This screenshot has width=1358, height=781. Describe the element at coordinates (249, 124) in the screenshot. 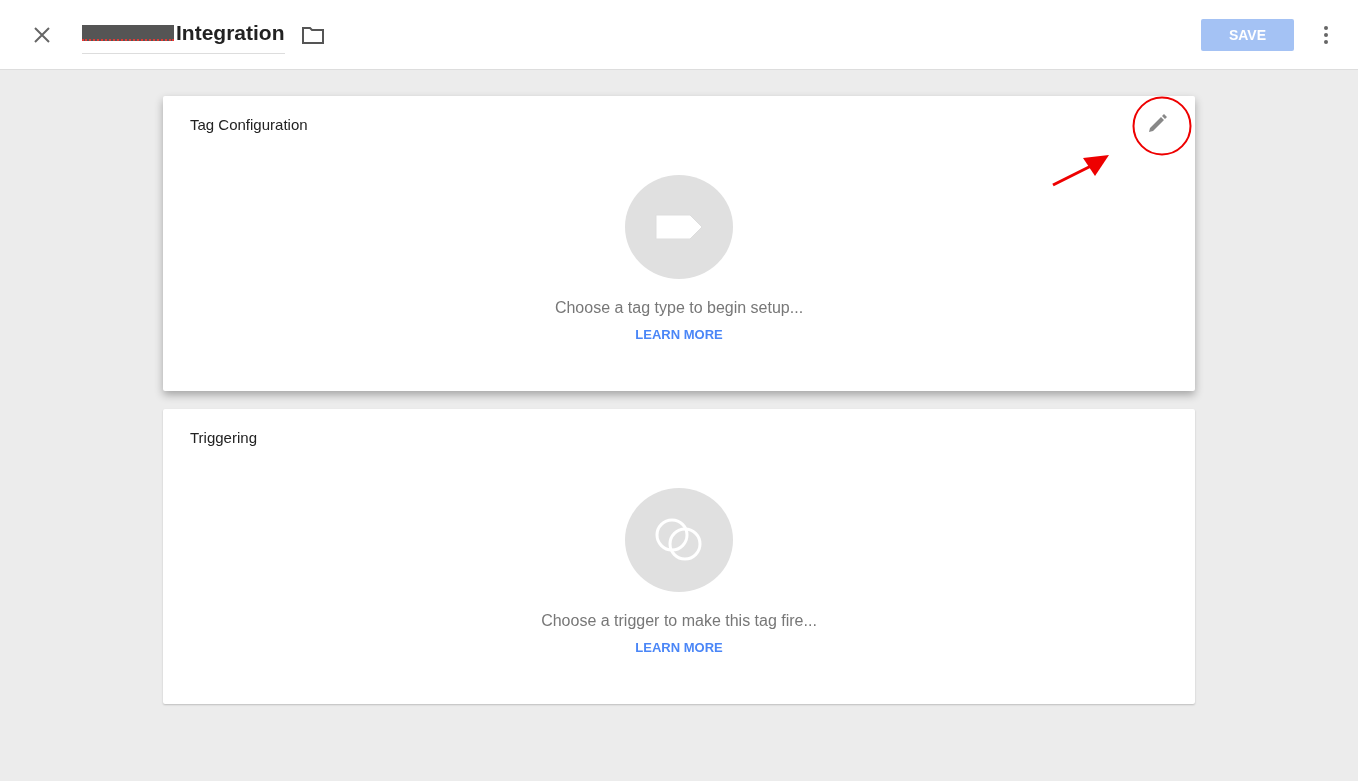

I see `card-title: Tag Configuration` at that location.